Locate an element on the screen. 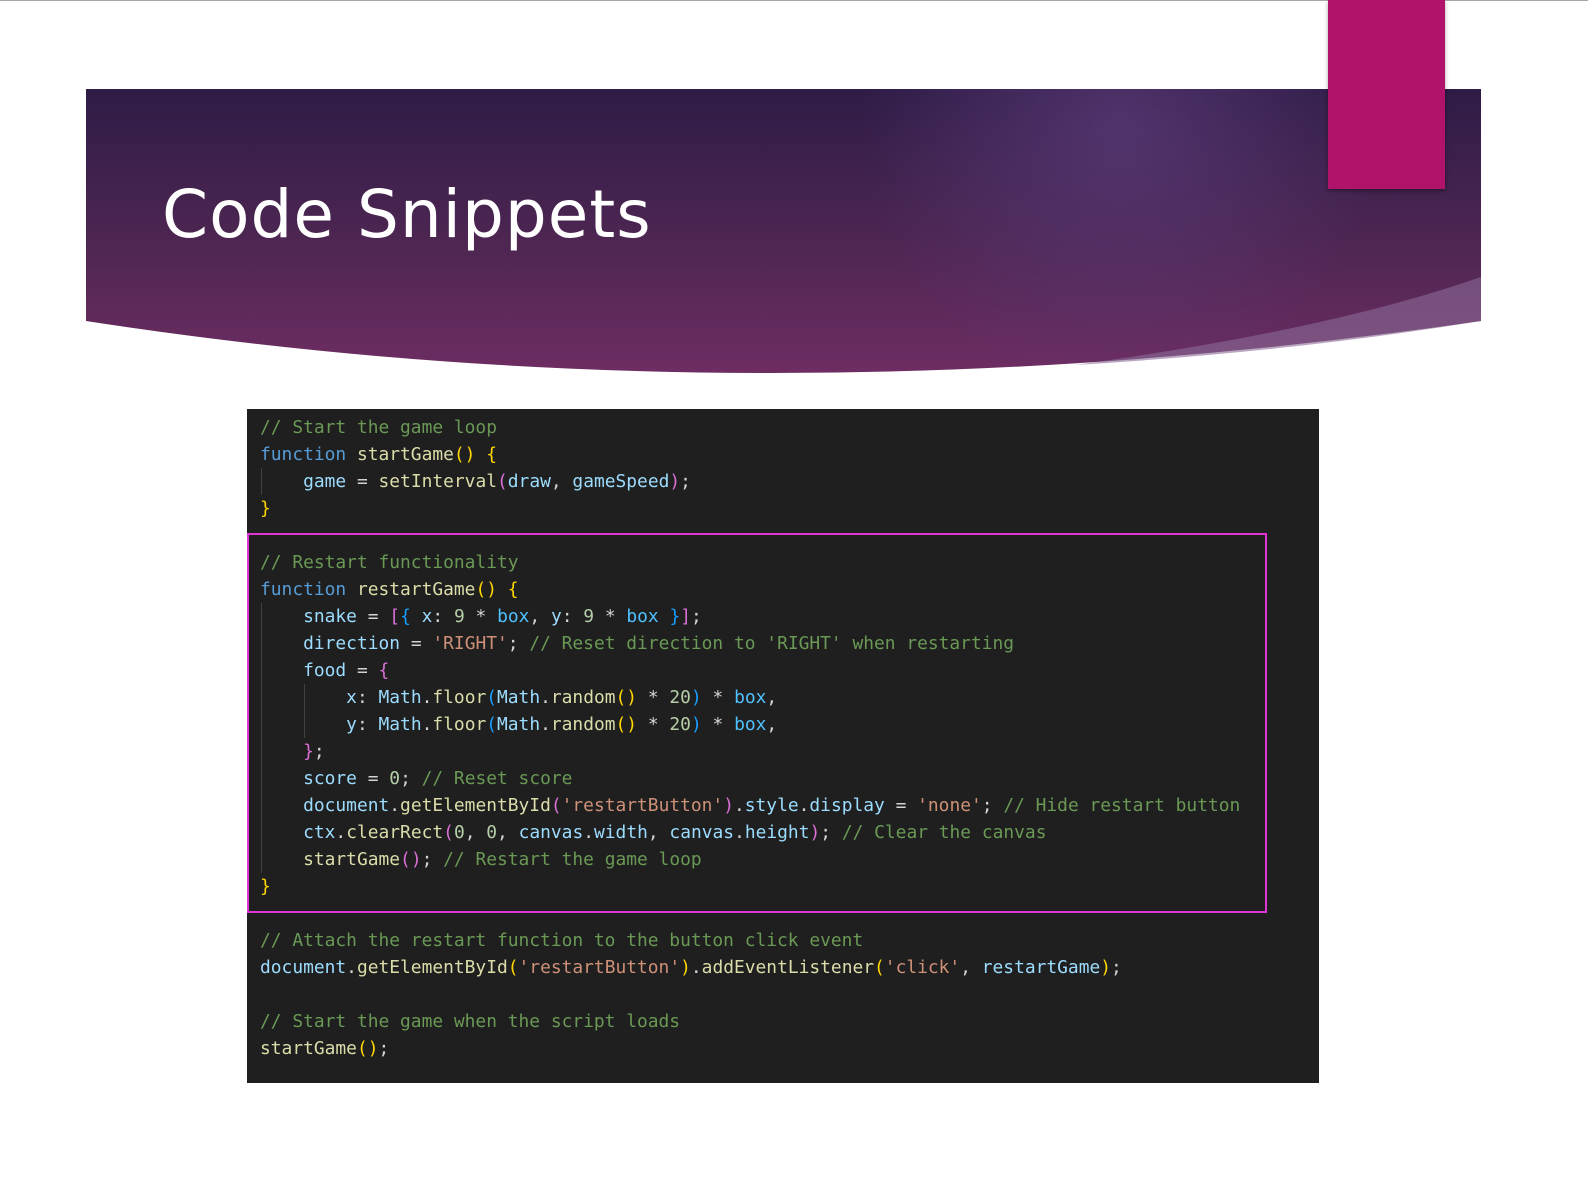 This screenshot has height=1193, width=1588. code-token: 'click' is located at coordinates (922, 967).